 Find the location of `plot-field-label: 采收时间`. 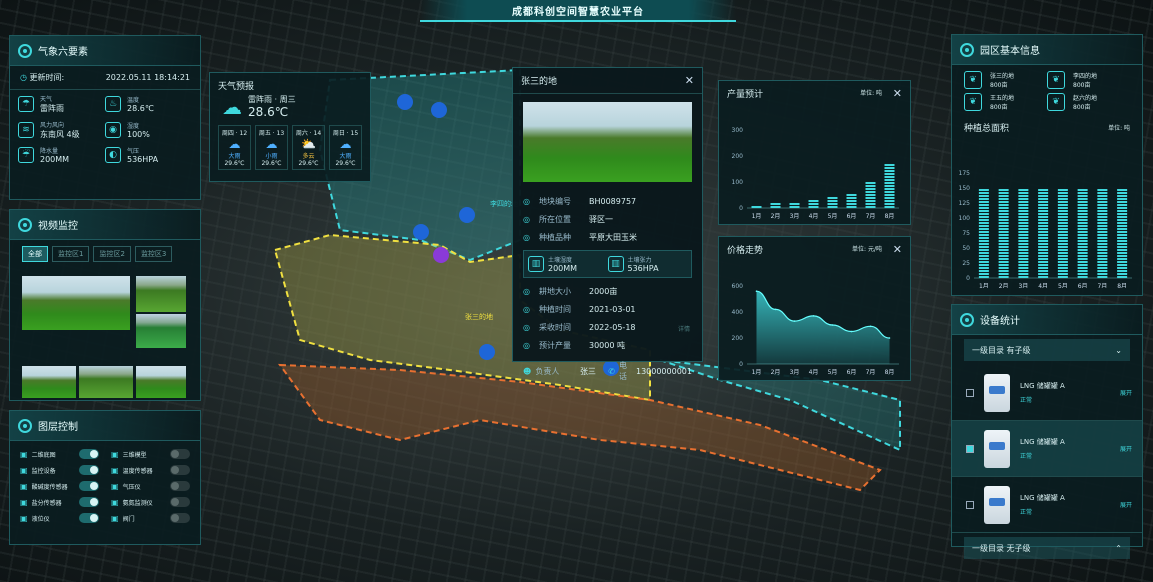

plot-field-label: 采收时间 is located at coordinates (555, 327).